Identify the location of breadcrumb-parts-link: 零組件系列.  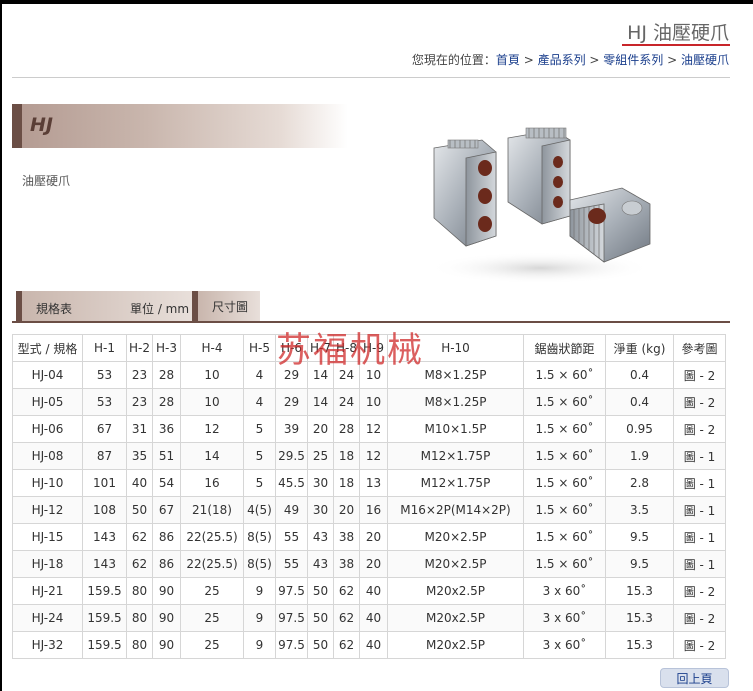
(633, 60).